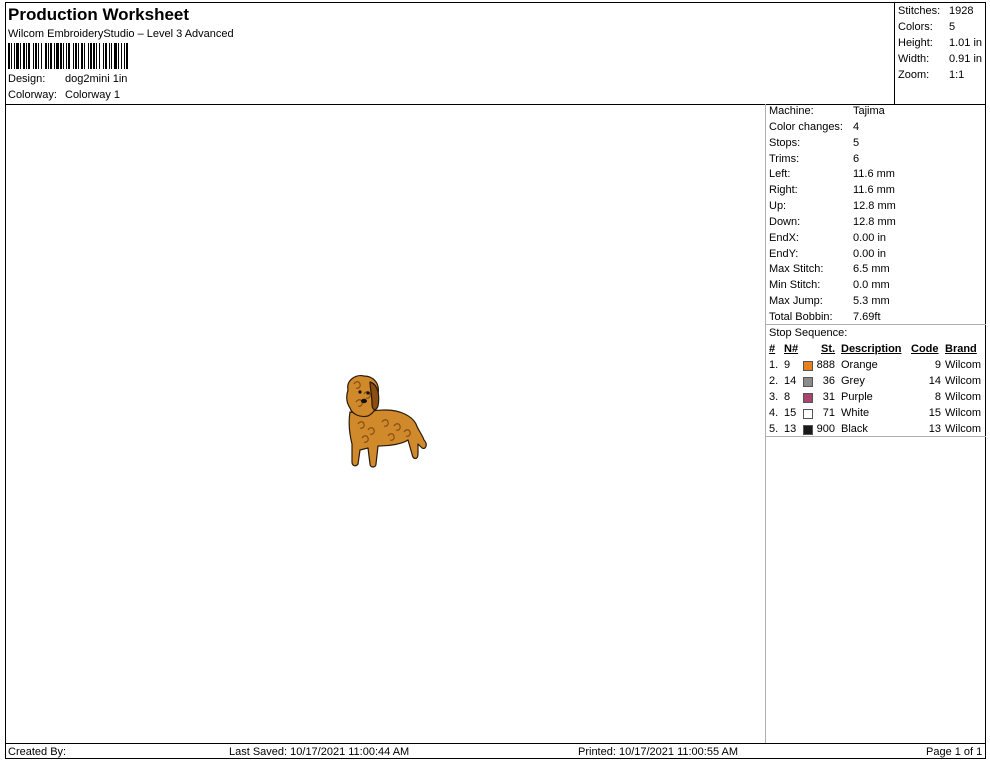 The height and width of the screenshot is (762, 990). I want to click on row-stitches: 31, so click(828, 397).